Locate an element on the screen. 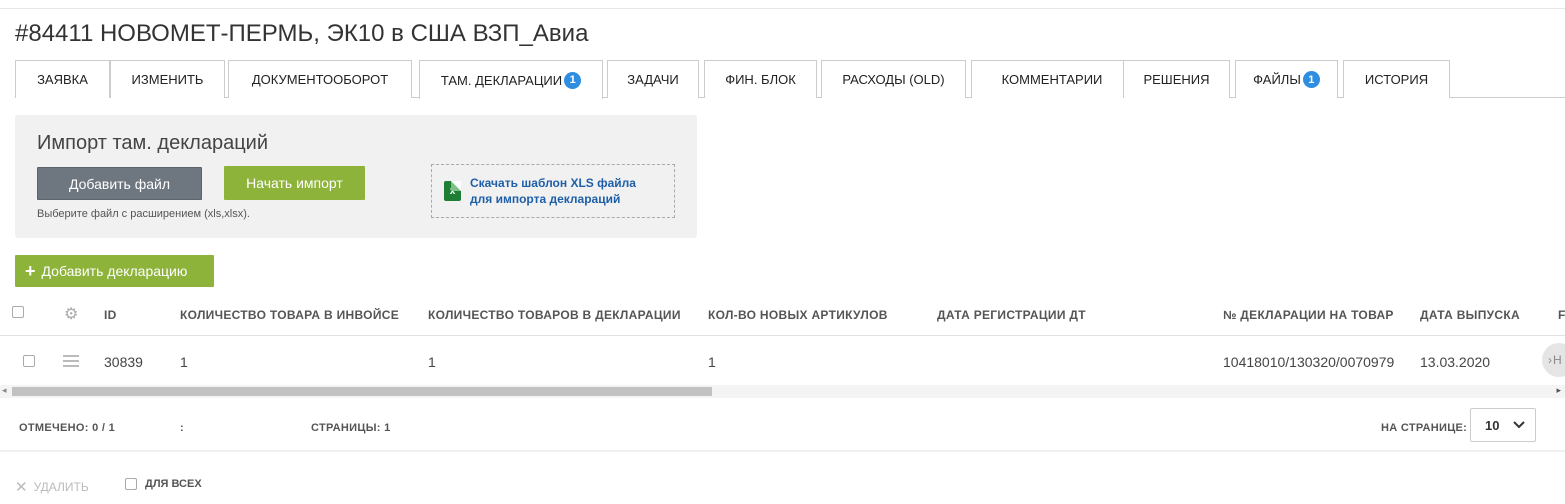 The height and width of the screenshot is (504, 1565). plus-icon: + is located at coordinates (30, 271).